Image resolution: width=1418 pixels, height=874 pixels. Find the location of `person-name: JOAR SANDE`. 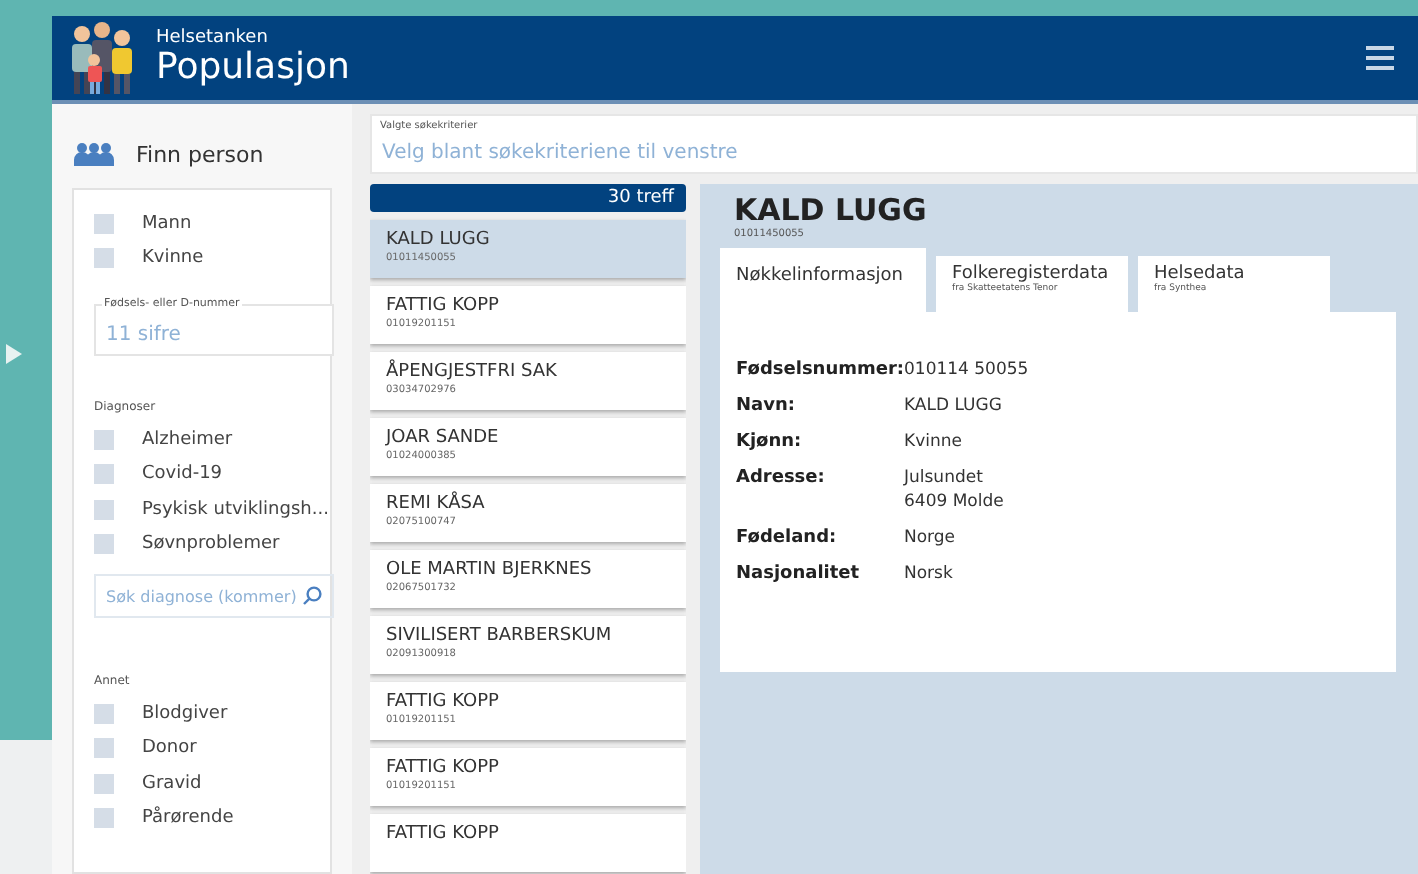

person-name: JOAR SANDE is located at coordinates (442, 439).